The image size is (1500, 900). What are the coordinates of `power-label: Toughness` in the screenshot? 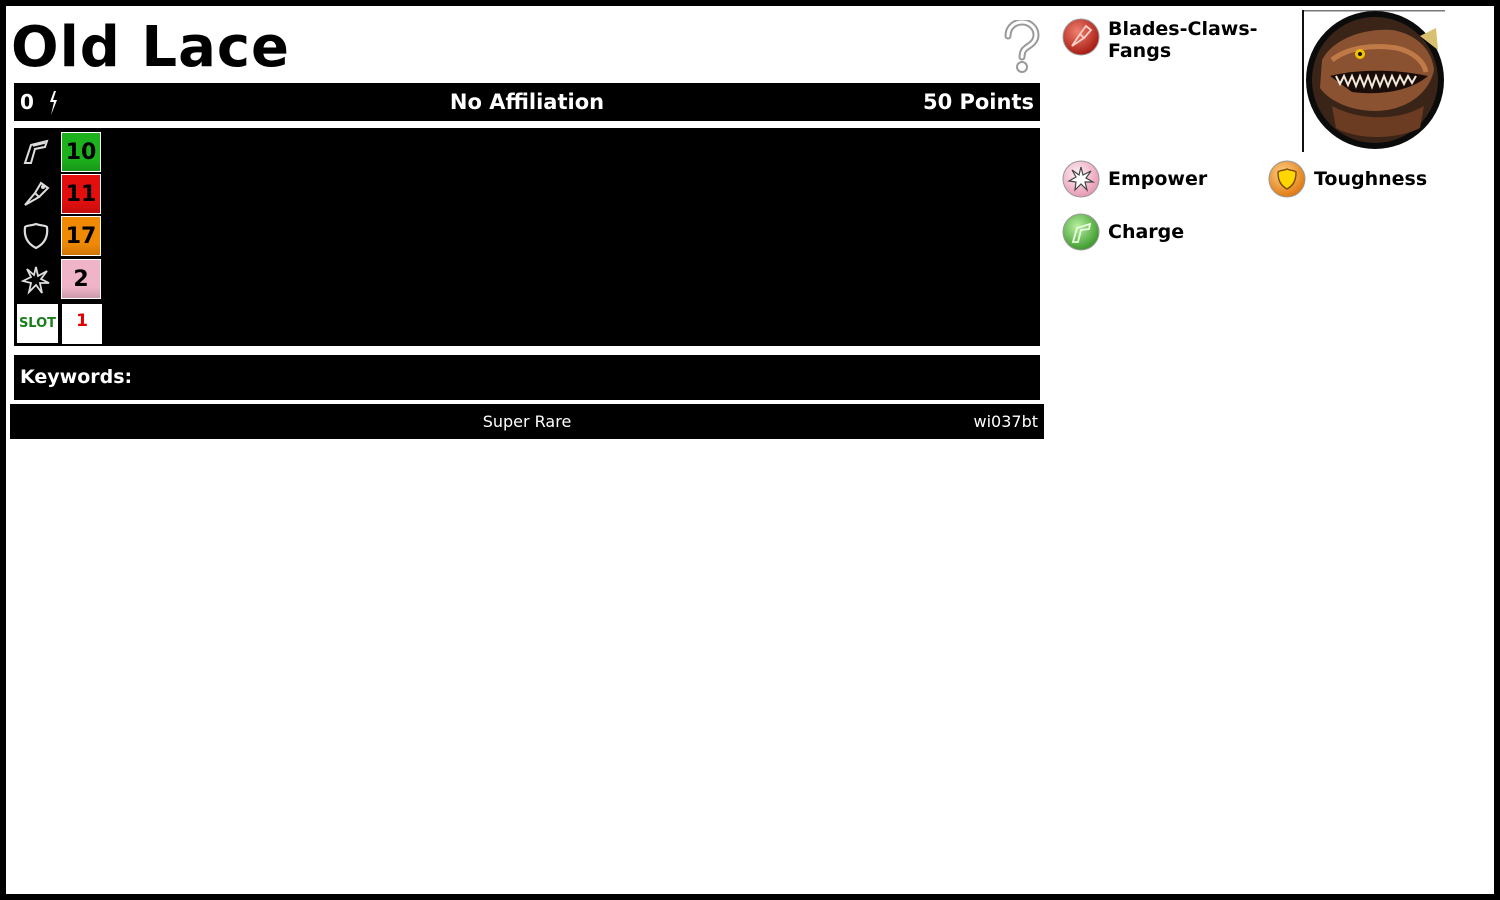 It's located at (1371, 179).